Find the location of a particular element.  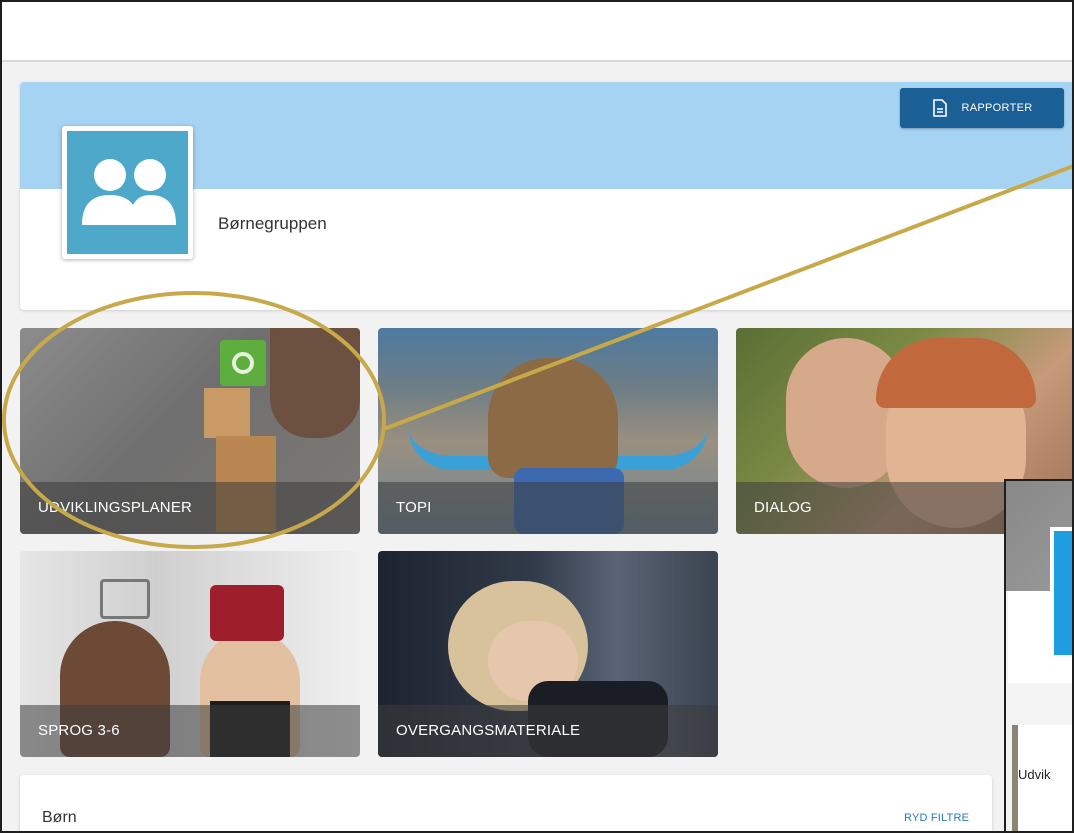

tile-udviklingsplaner: UDVIKLINGSPLANER is located at coordinates (190, 431).